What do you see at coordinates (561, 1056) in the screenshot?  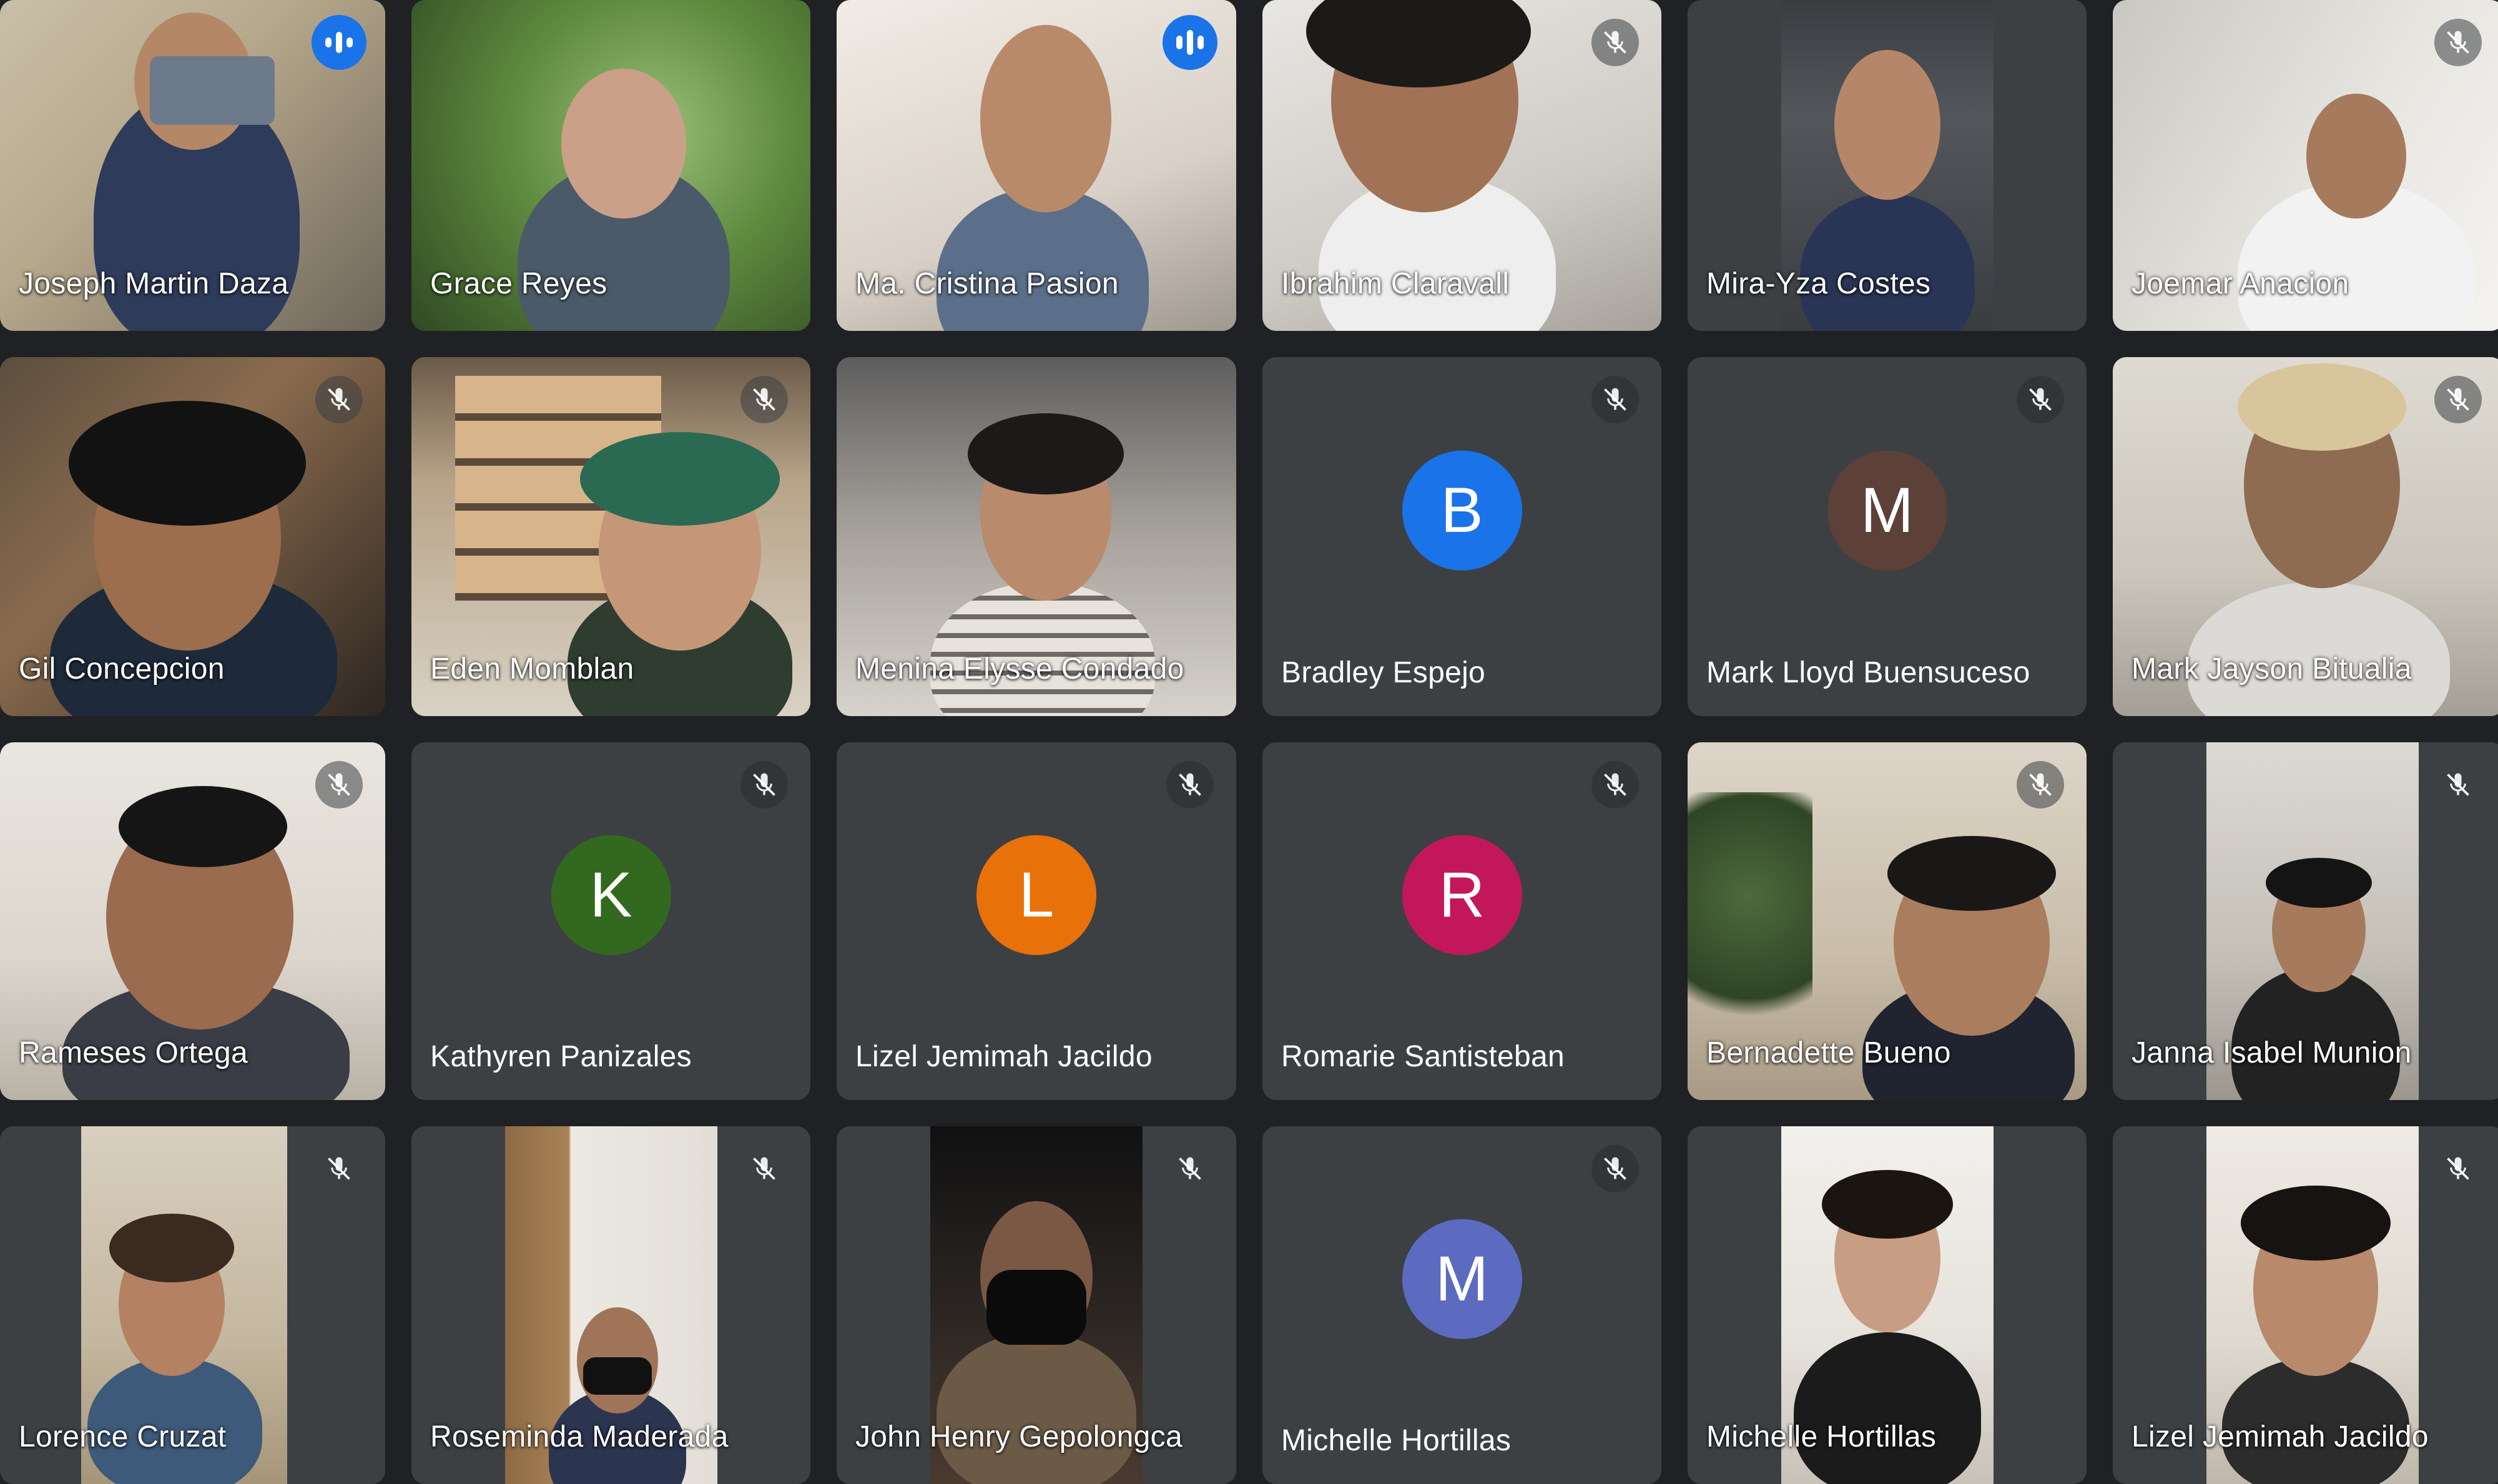 I see `participant-name: Kathyren Panizales` at bounding box center [561, 1056].